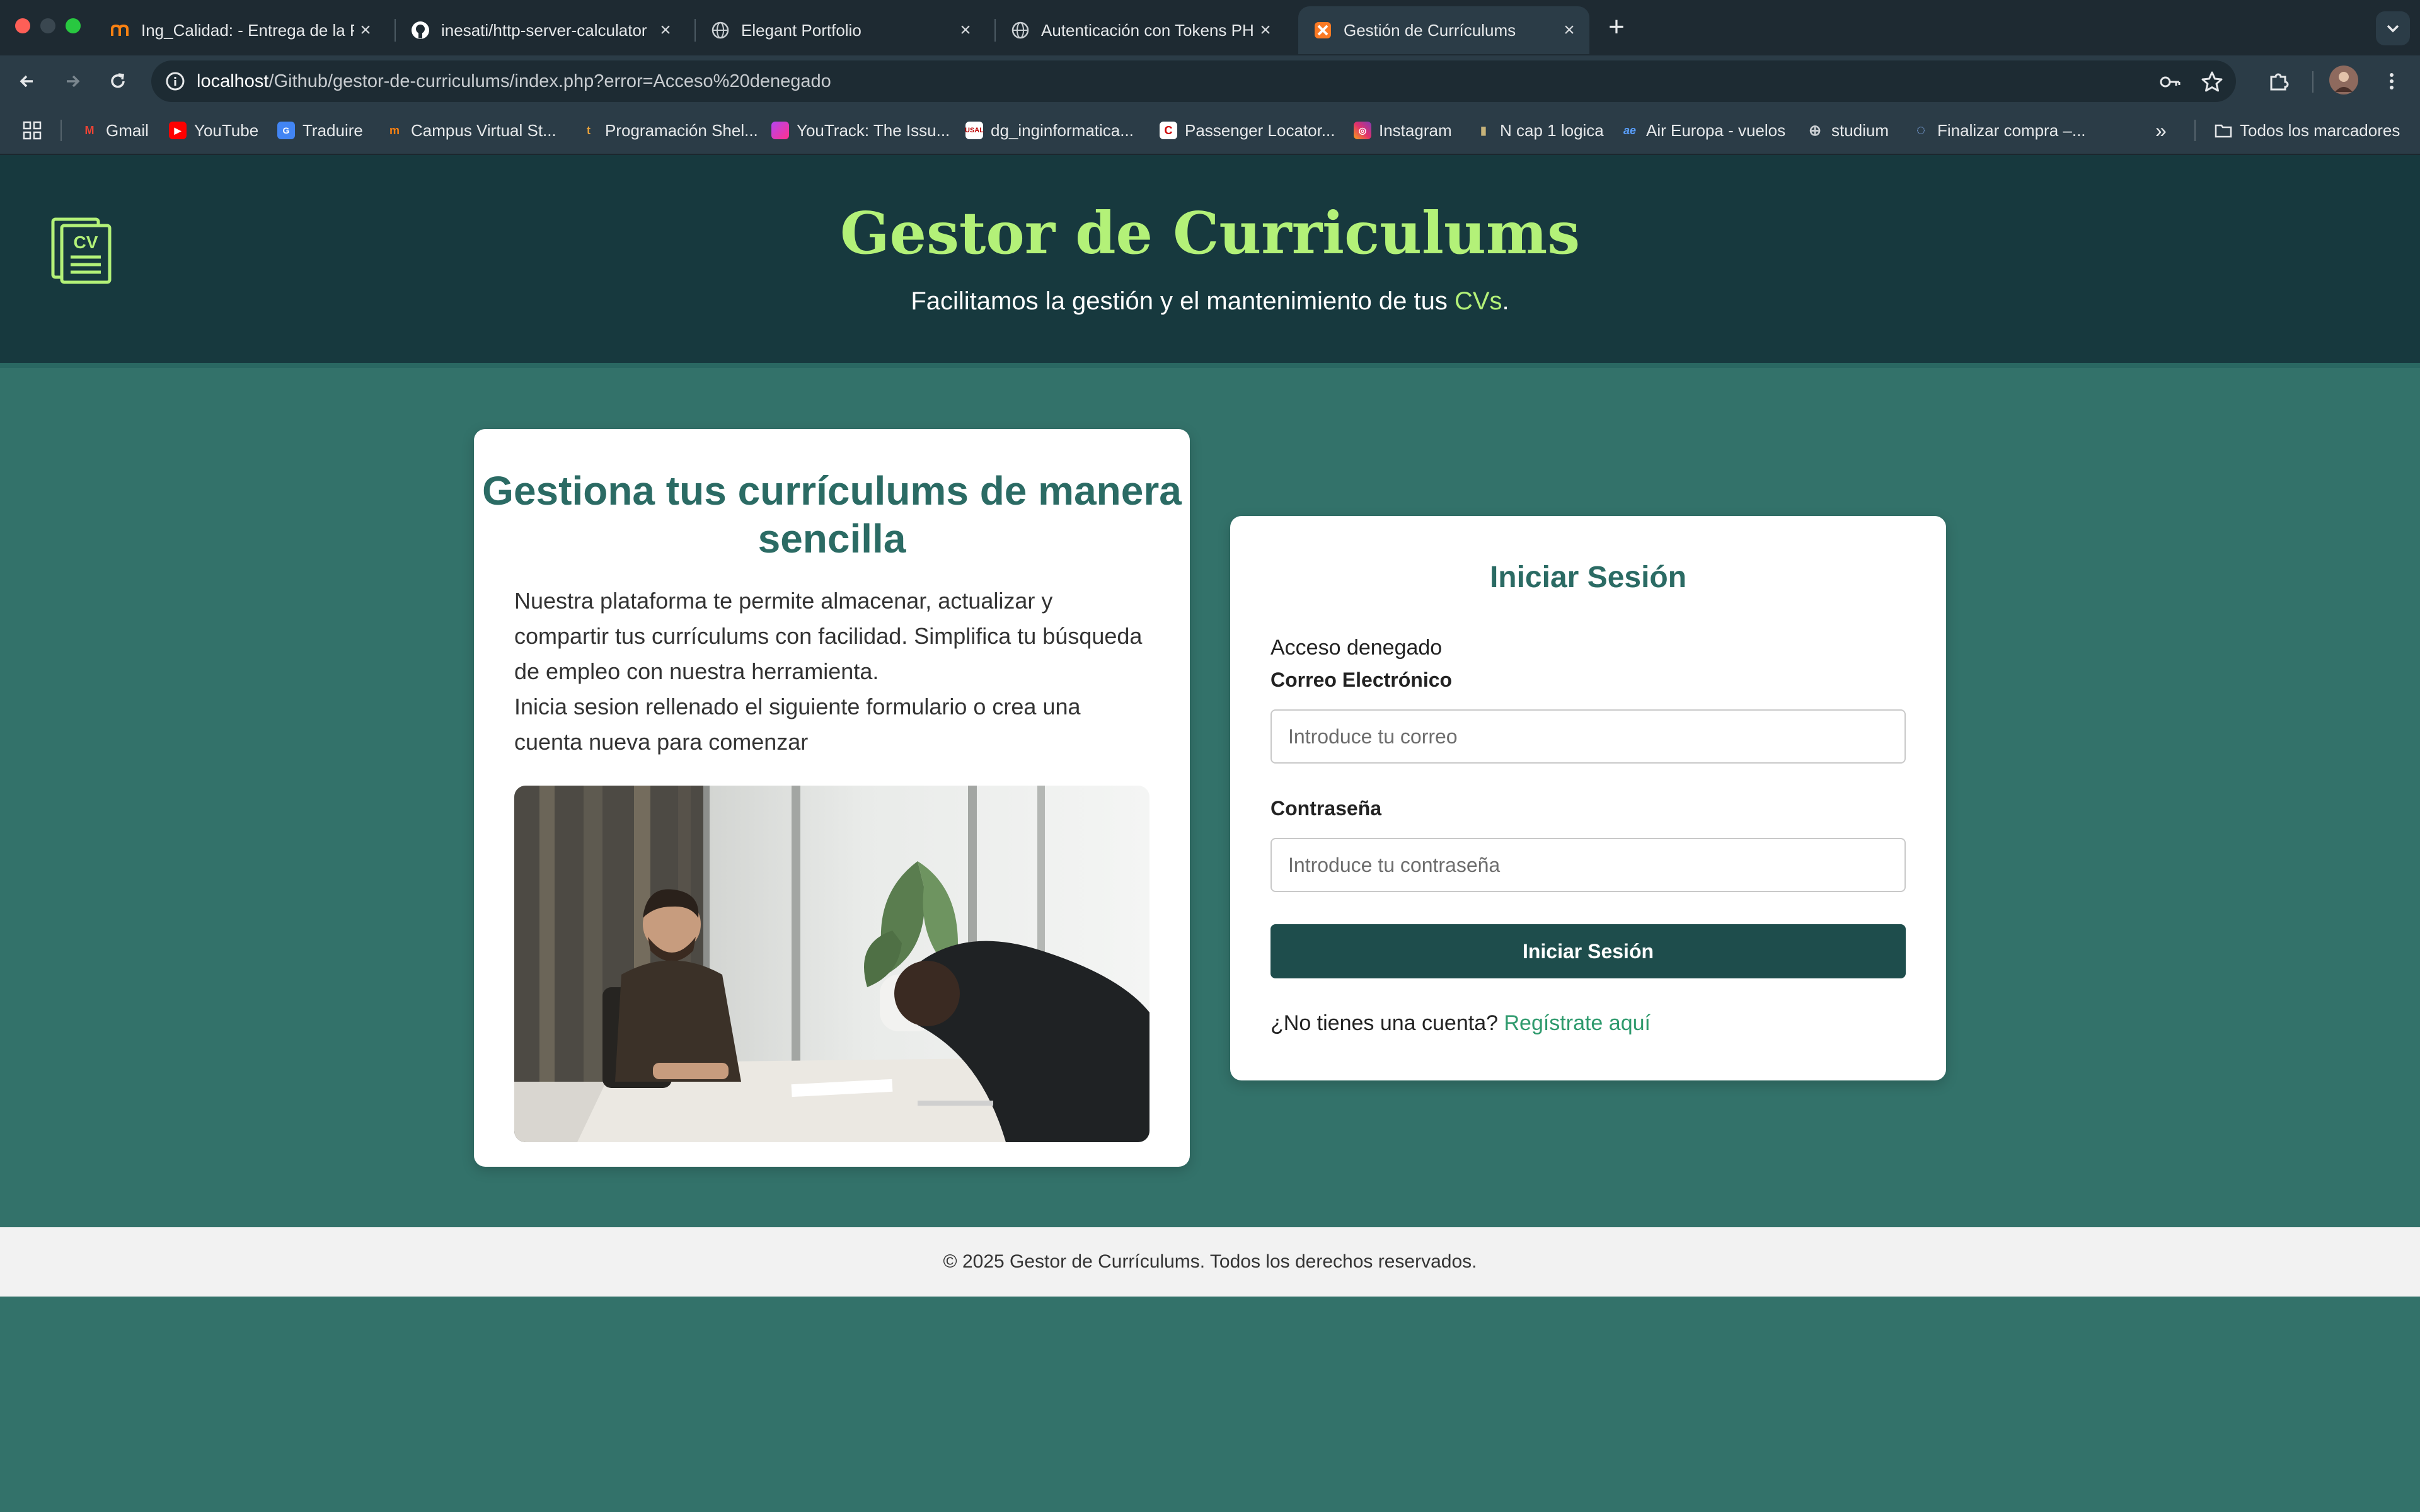 This screenshot has width=2420, height=1512. Describe the element at coordinates (1169, 130) in the screenshot. I see `bookmark-icon: C` at that location.